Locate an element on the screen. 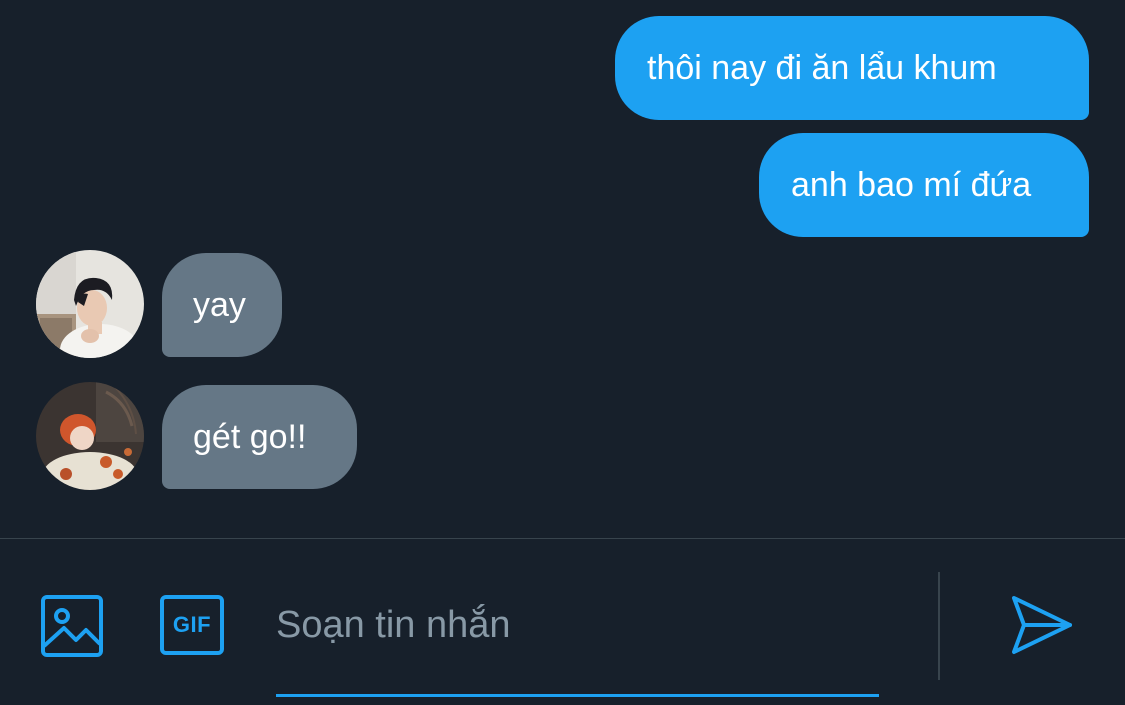 Image resolution: width=1125 pixels, height=705 pixels. add-media-button is located at coordinates (72, 626).